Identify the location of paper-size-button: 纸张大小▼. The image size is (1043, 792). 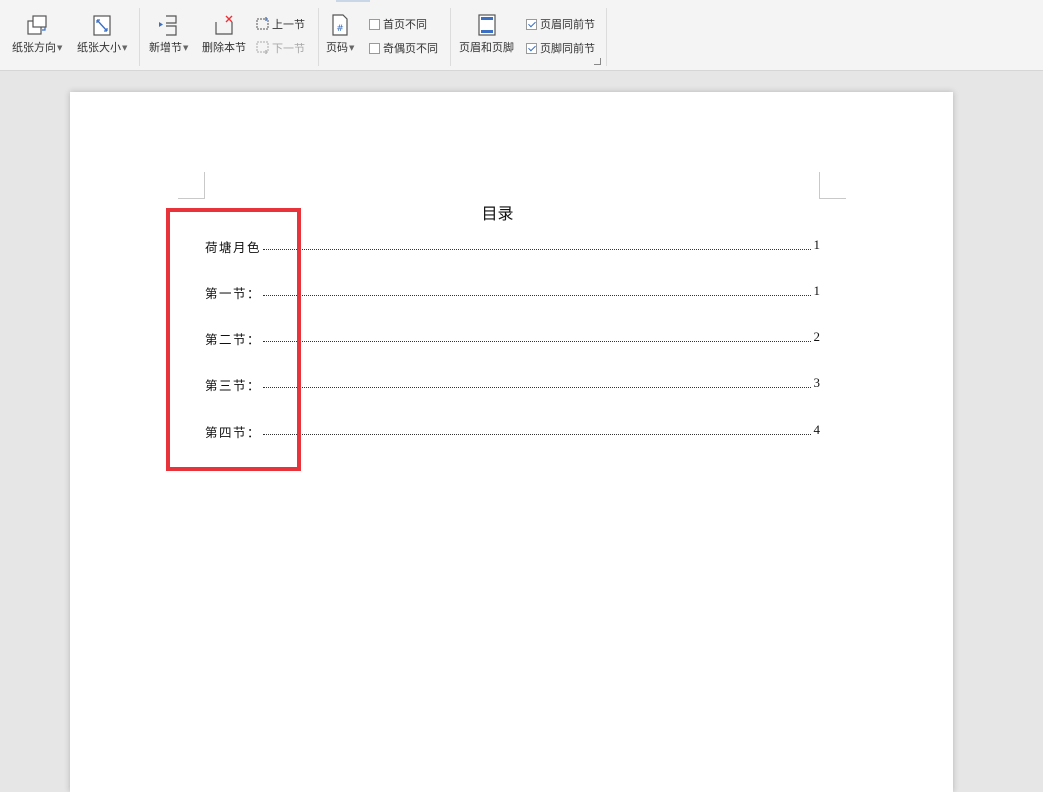
(102, 34).